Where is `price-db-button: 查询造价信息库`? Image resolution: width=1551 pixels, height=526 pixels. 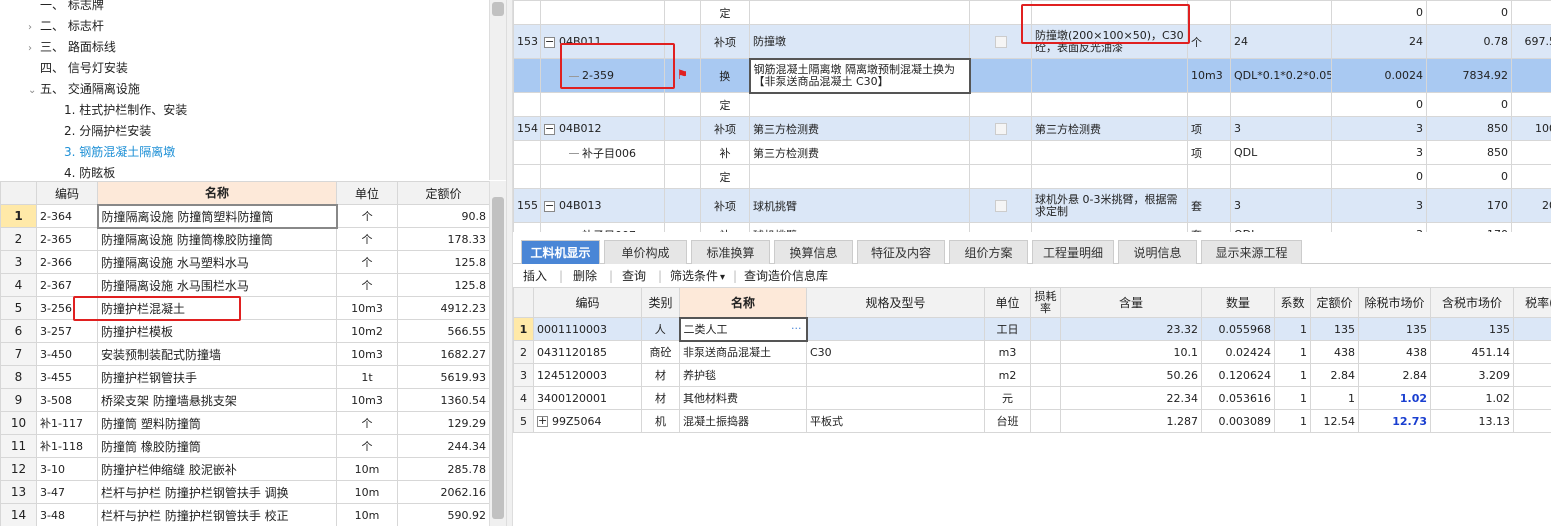
price-db-button: 查询造价信息库 is located at coordinates (786, 276).